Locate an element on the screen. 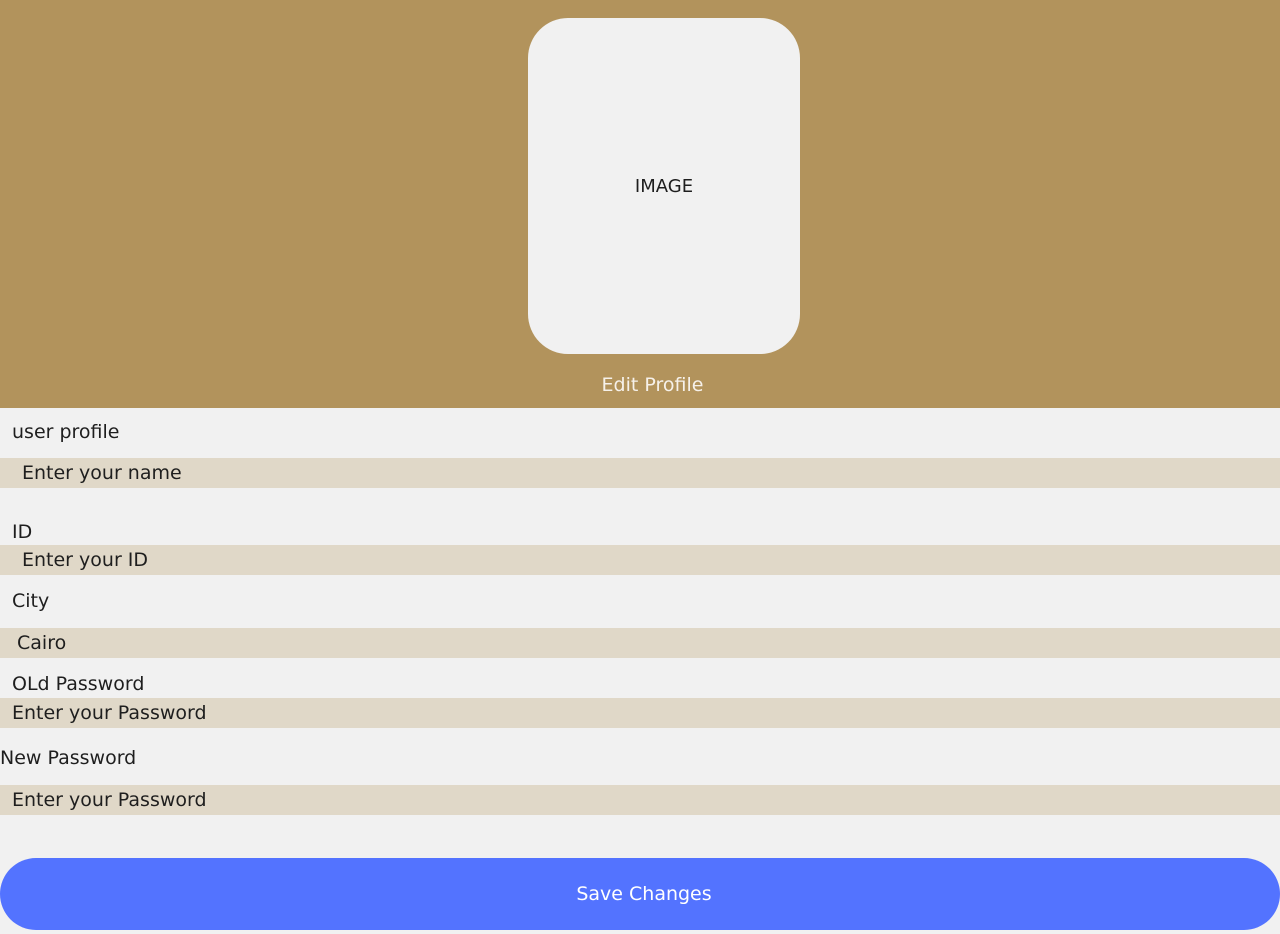 The height and width of the screenshot is (934, 1280). user-profile-label: user profile is located at coordinates (66, 432).